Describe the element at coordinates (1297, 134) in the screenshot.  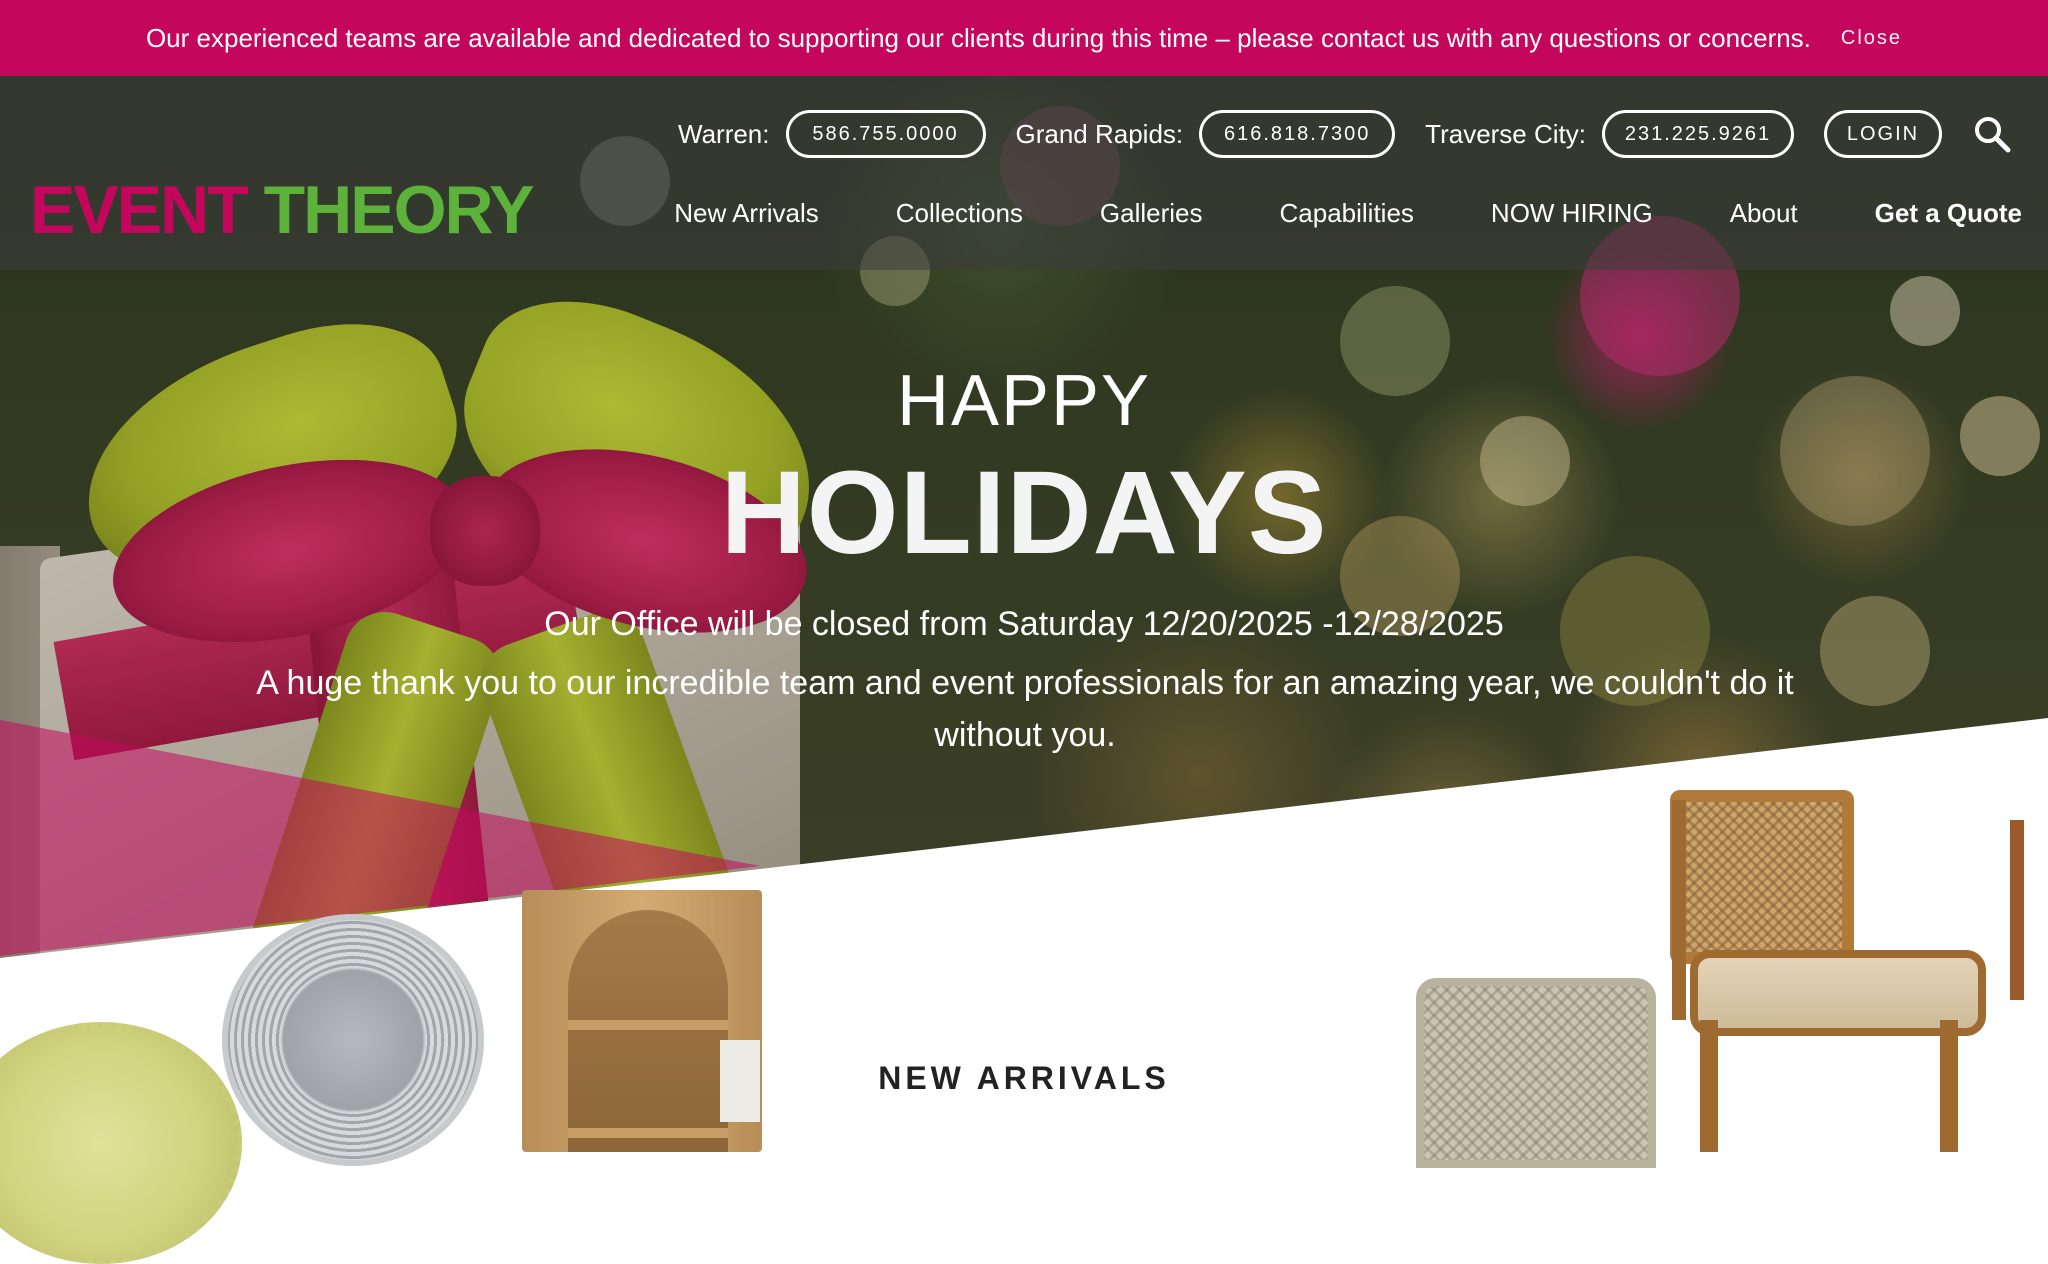
I see `phone-button-grand-rapids: 616.818.7300` at that location.